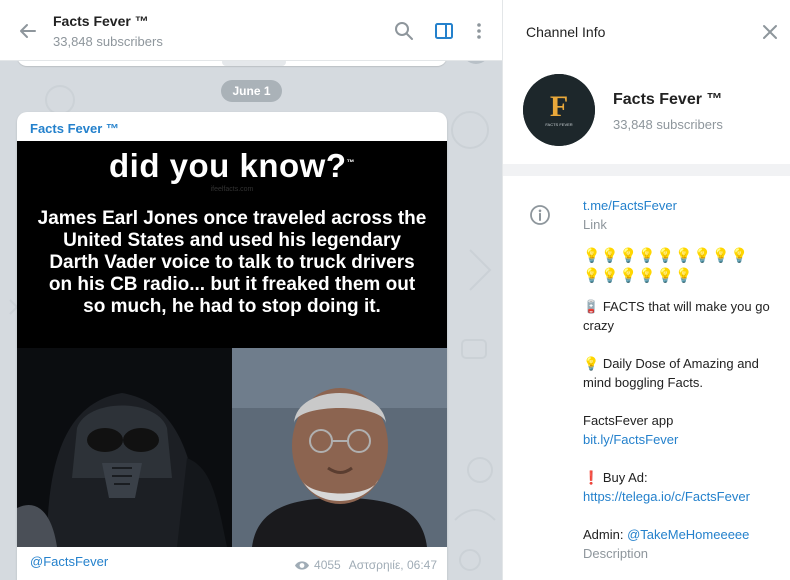  I want to click on description-label: Description, so click(616, 553).